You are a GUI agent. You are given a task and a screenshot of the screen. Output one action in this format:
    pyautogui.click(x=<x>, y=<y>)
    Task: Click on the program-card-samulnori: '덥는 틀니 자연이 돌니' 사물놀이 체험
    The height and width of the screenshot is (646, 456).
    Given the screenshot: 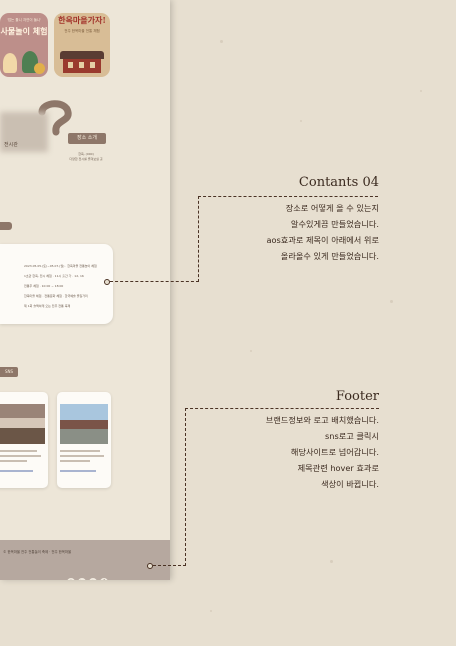 What is the action you would take?
    pyautogui.click(x=24, y=45)
    